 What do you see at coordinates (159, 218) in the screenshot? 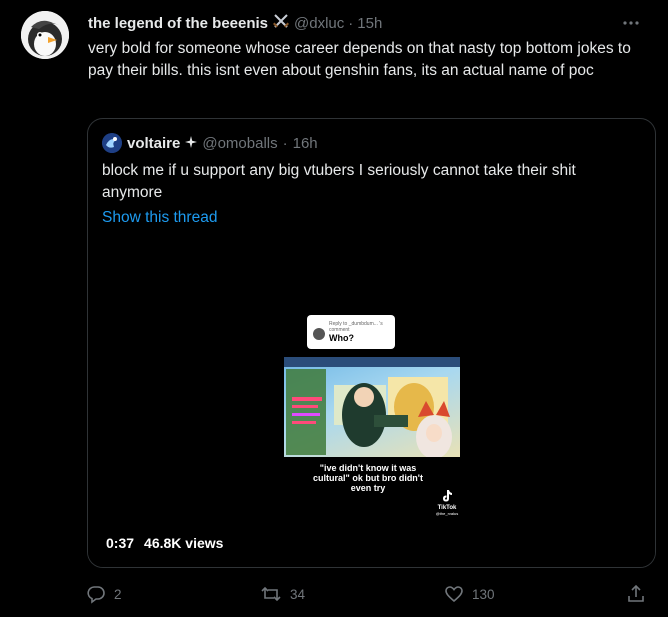
I see `show-thread-link: Show this thread` at bounding box center [159, 218].